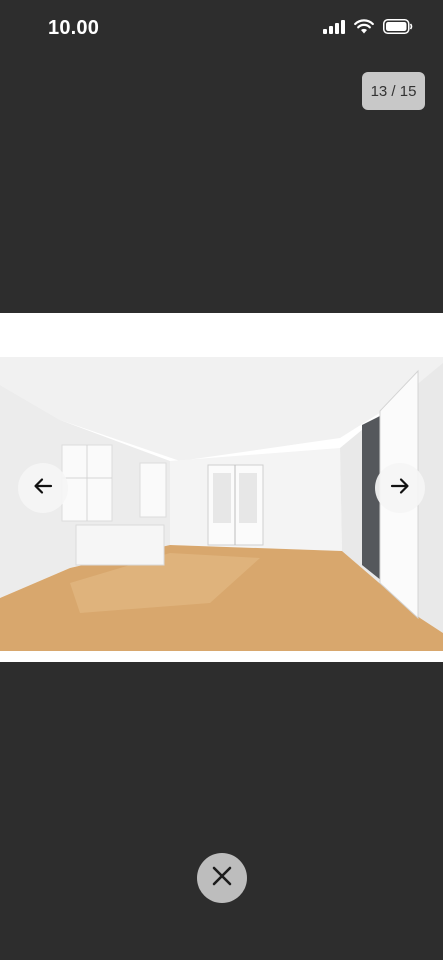 The image size is (443, 960). I want to click on arrow-left-icon, so click(43, 488).